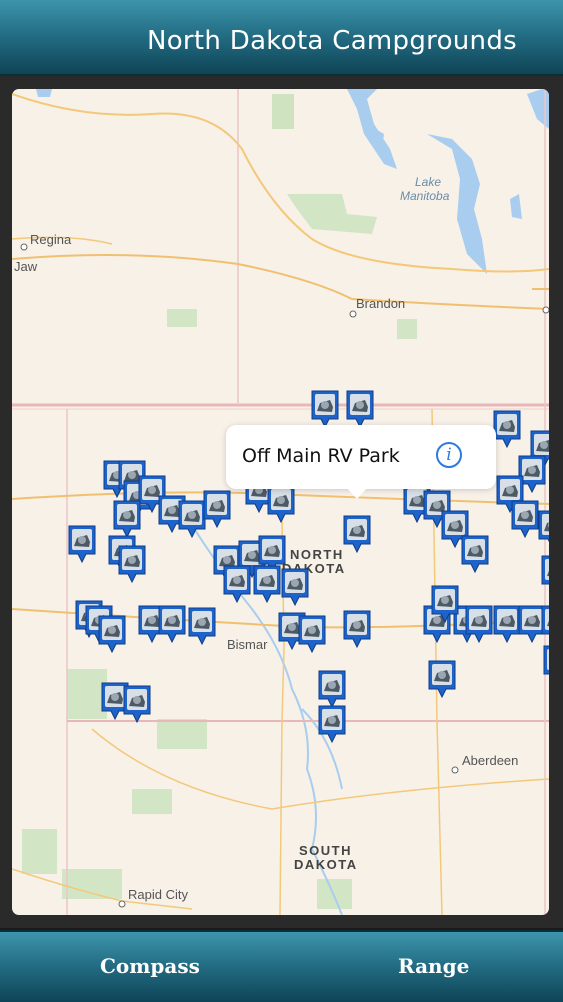  What do you see at coordinates (281, 966) in the screenshot?
I see `bottom-toolbar: Compass Range` at bounding box center [281, 966].